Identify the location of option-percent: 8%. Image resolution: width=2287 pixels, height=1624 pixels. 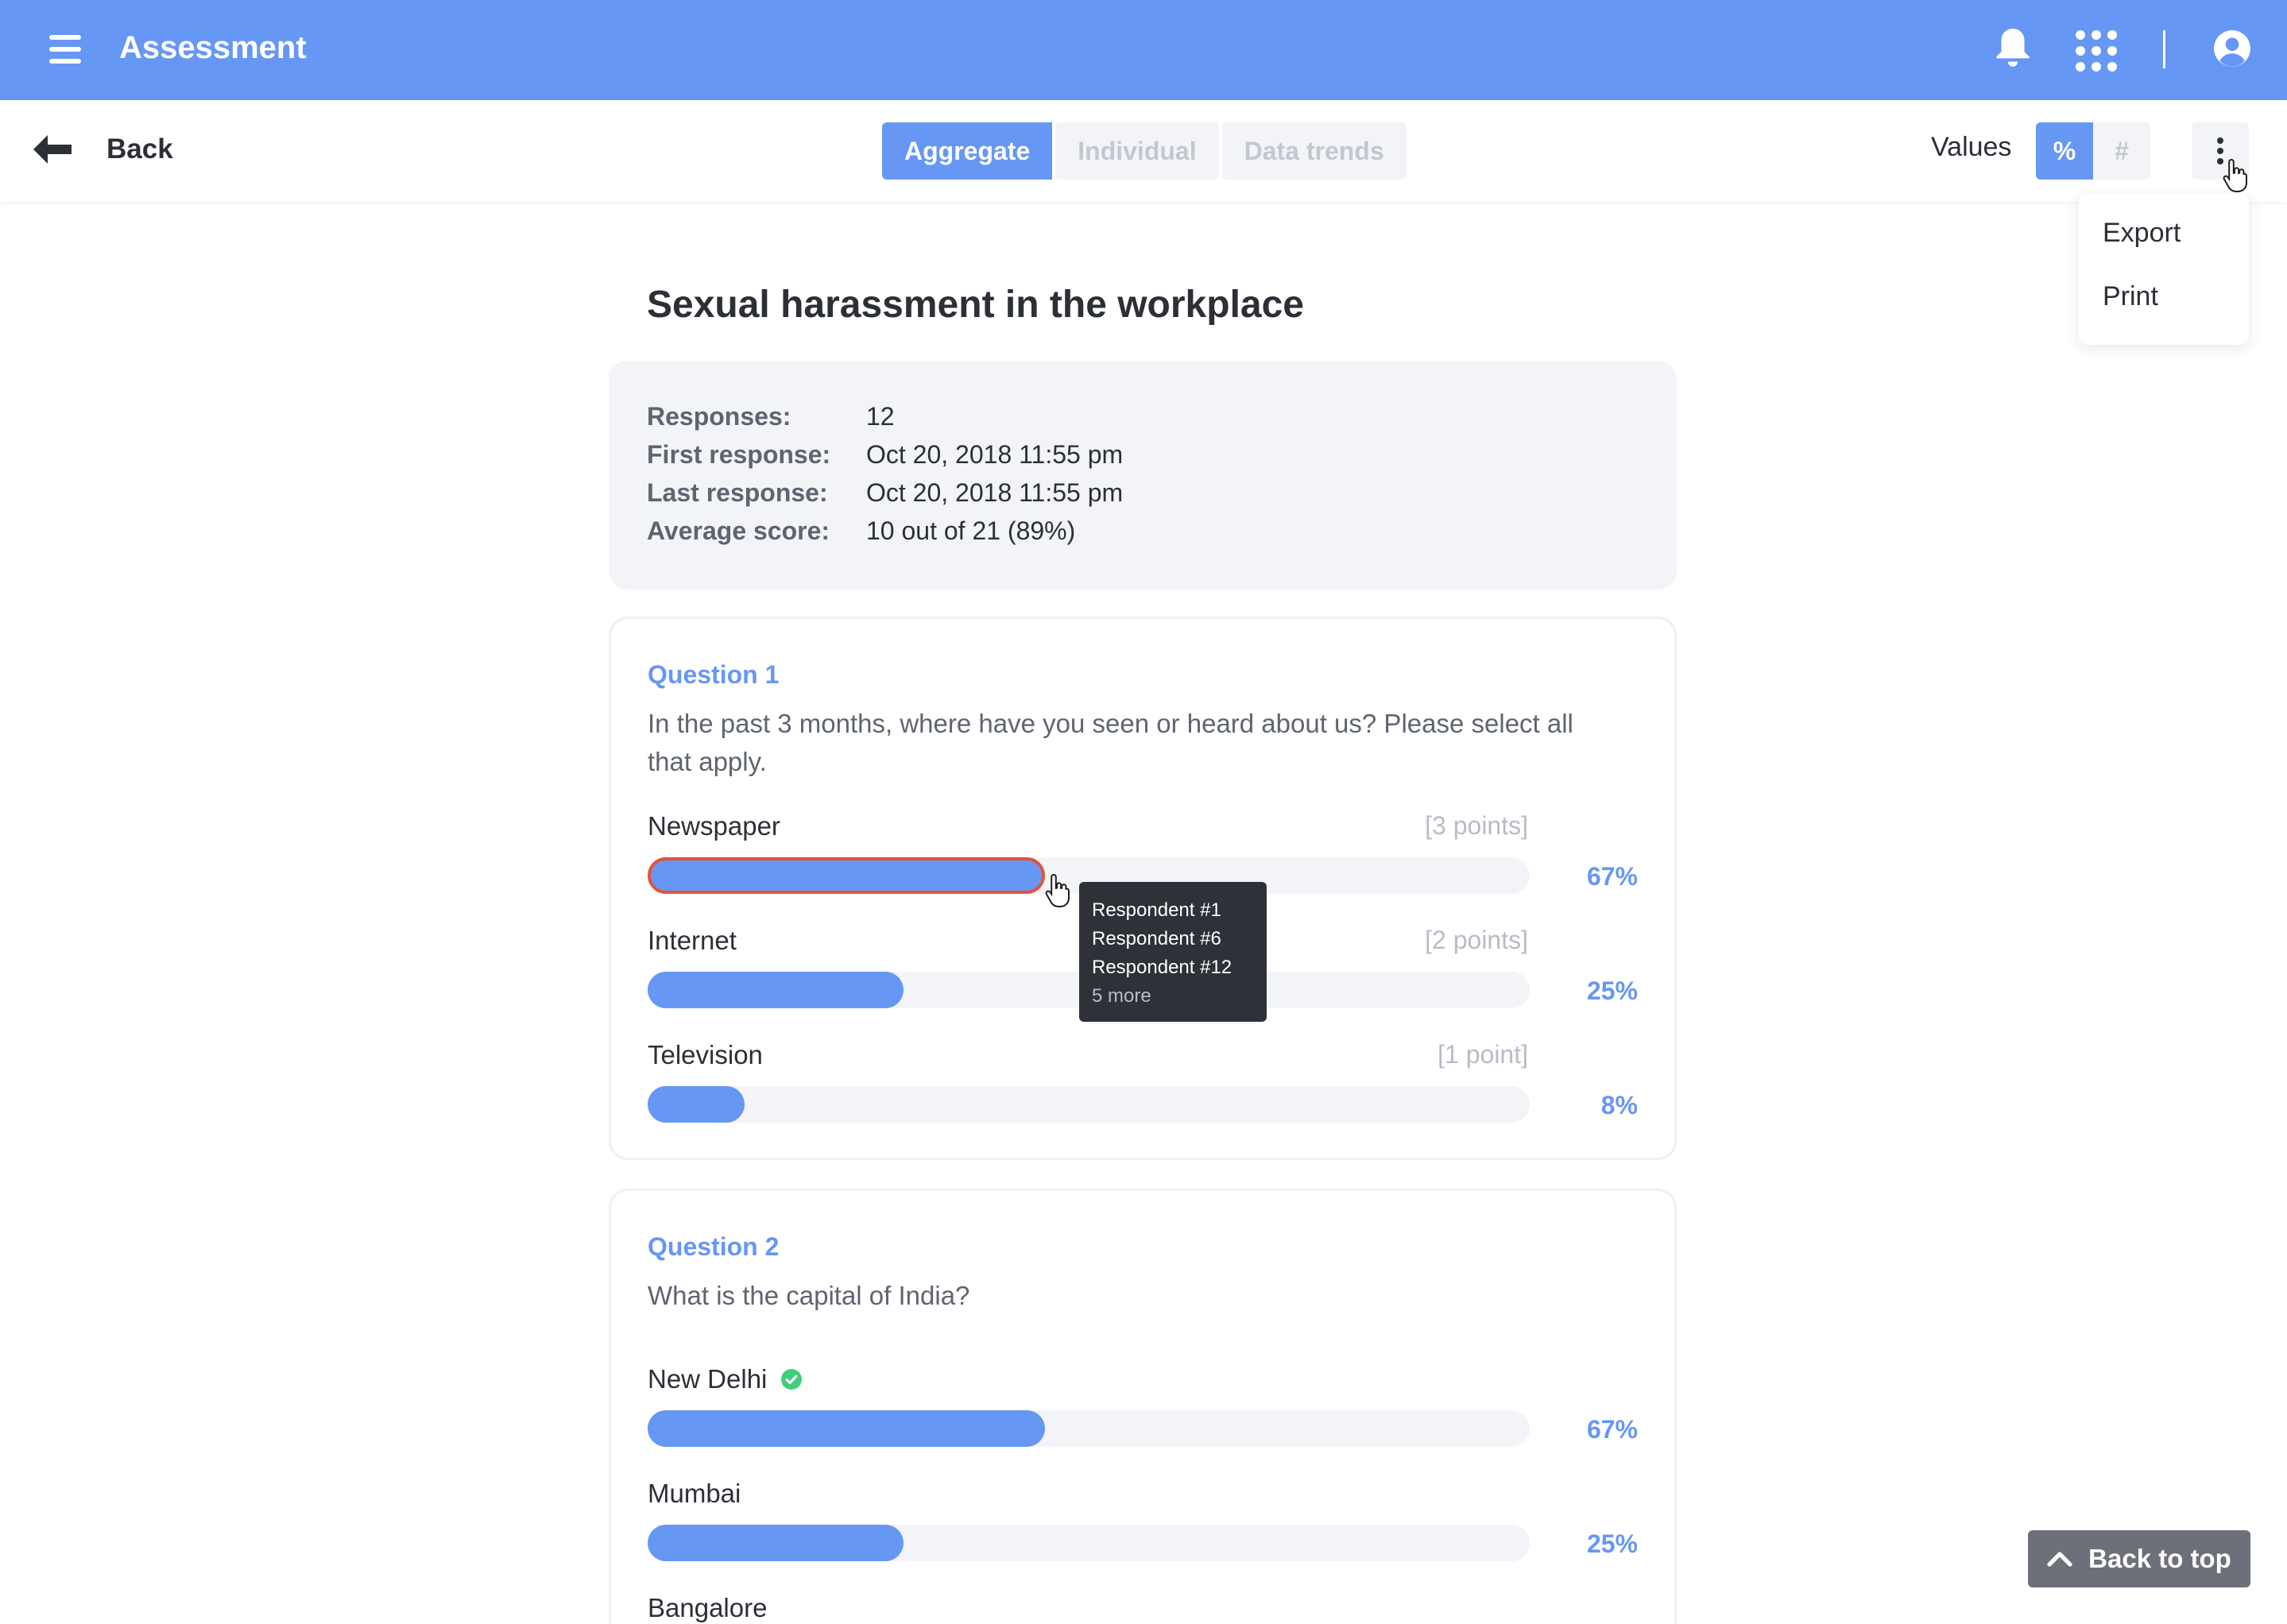
(1619, 1105).